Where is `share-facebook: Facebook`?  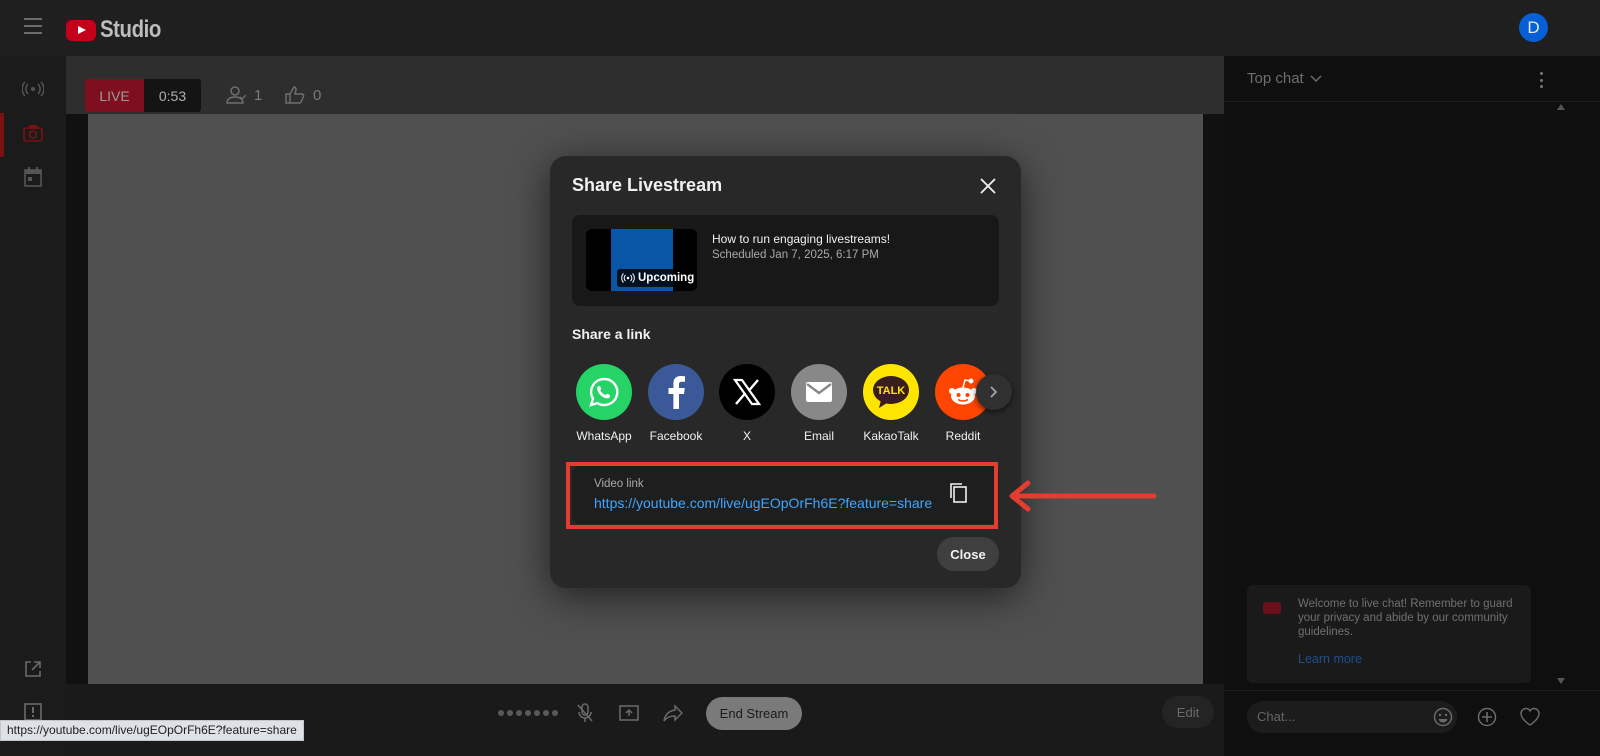 share-facebook: Facebook is located at coordinates (676, 403).